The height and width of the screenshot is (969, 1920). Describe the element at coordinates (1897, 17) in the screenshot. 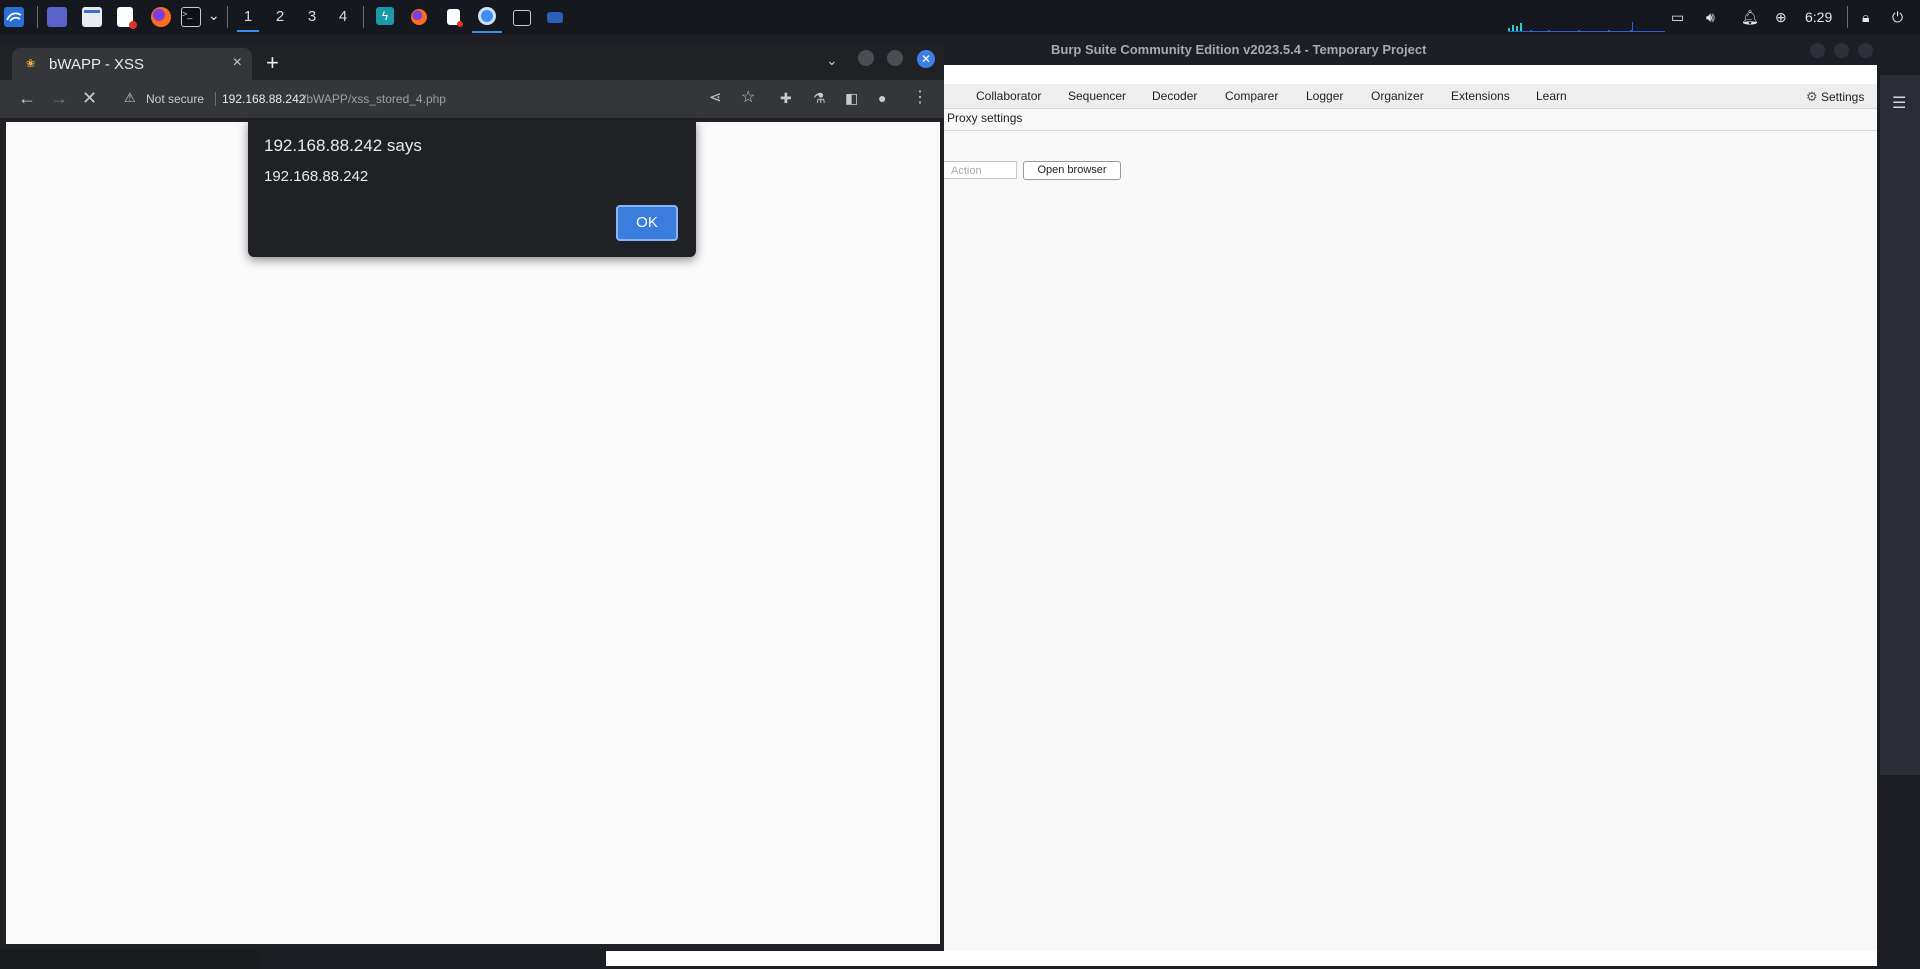

I see `logout-icon: ⏻` at that location.